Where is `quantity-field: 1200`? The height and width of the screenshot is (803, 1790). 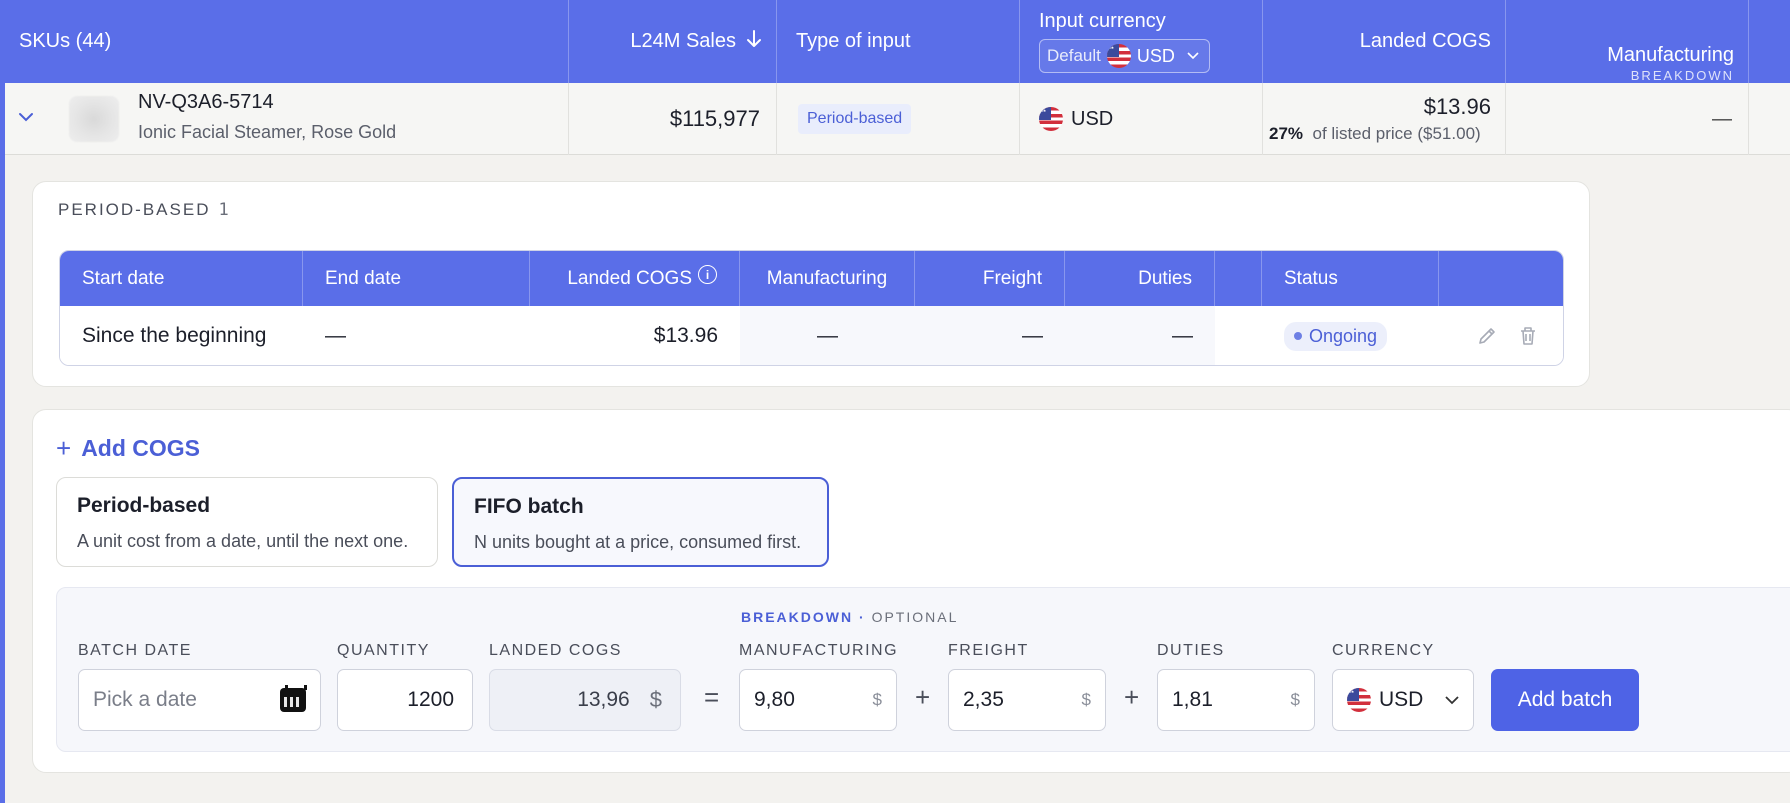
quantity-field: 1200 is located at coordinates (405, 700).